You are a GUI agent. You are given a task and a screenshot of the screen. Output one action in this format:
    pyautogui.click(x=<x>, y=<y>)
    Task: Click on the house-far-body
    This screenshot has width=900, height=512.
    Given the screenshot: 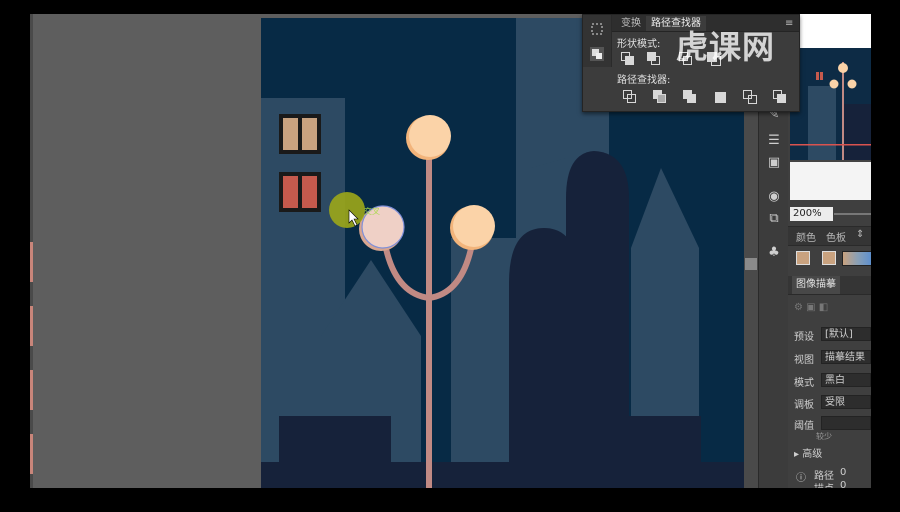 What is the action you would take?
    pyautogui.click(x=374, y=376)
    